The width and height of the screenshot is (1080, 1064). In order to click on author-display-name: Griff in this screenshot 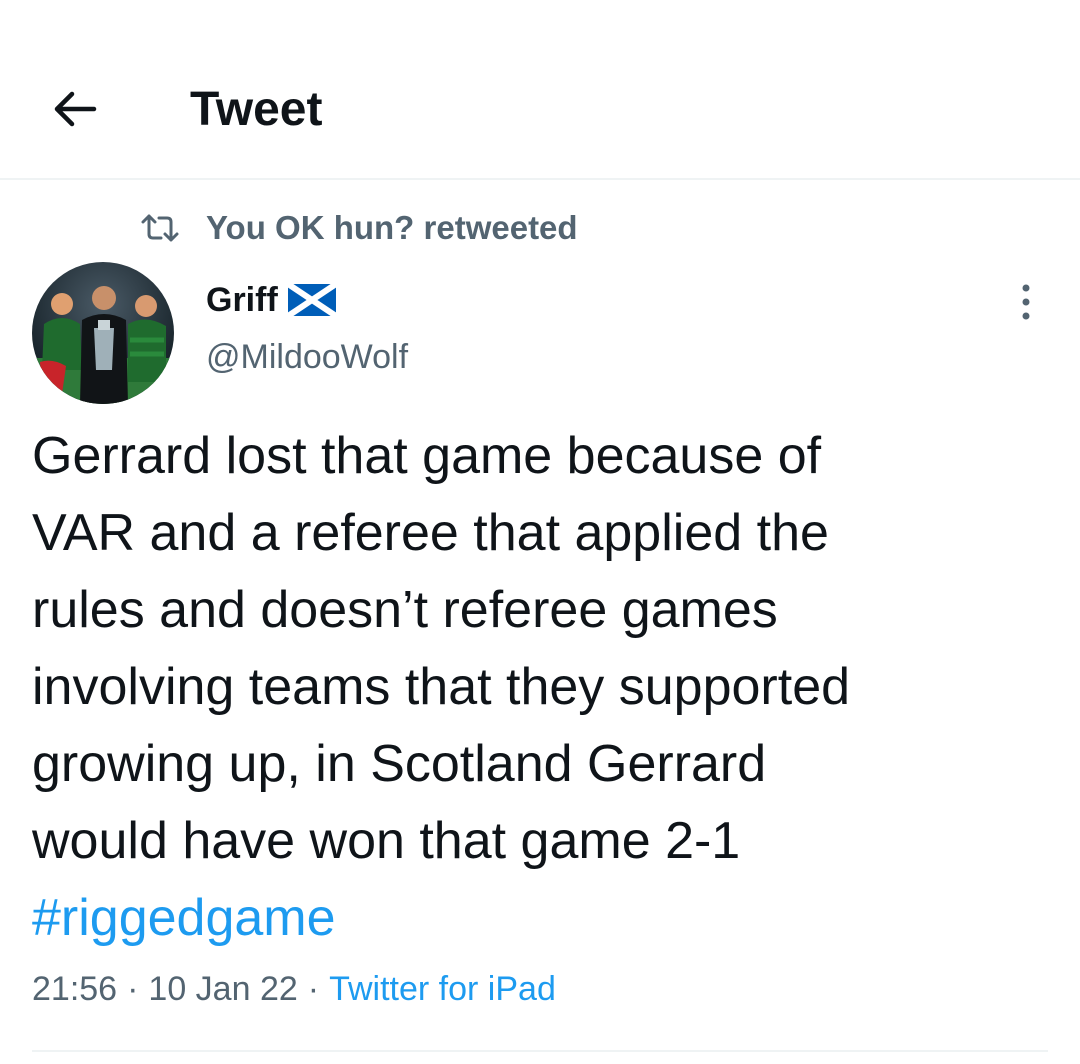, I will do `click(242, 299)`.